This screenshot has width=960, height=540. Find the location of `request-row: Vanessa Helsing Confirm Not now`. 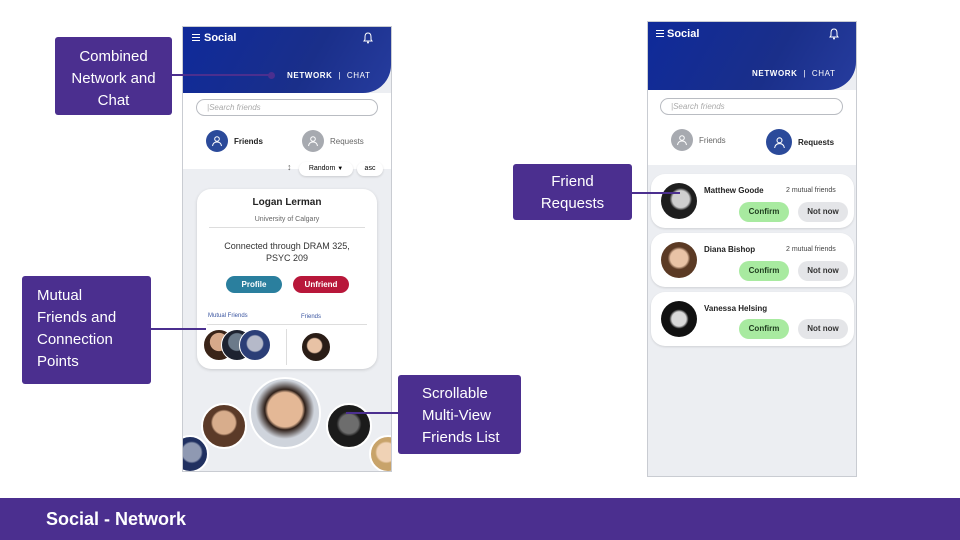

request-row: Vanessa Helsing Confirm Not now is located at coordinates (752, 319).